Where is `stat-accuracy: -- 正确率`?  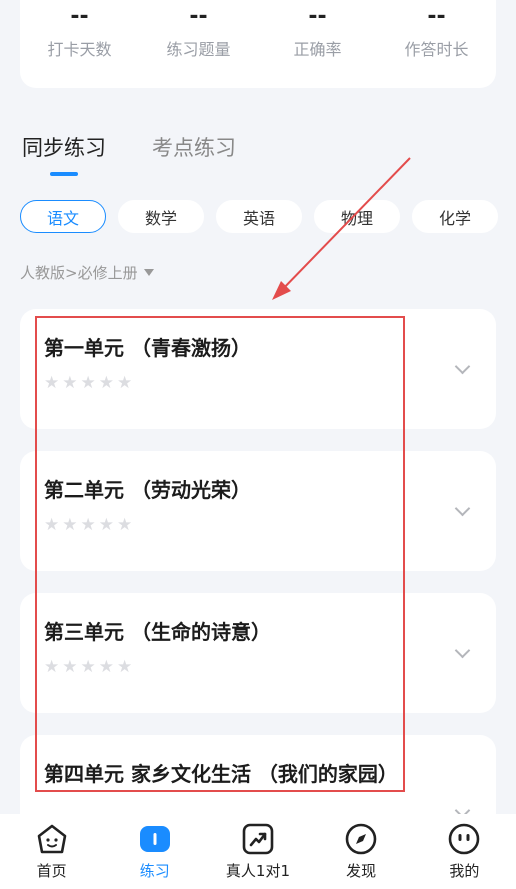 stat-accuracy: -- 正确率 is located at coordinates (318, 33).